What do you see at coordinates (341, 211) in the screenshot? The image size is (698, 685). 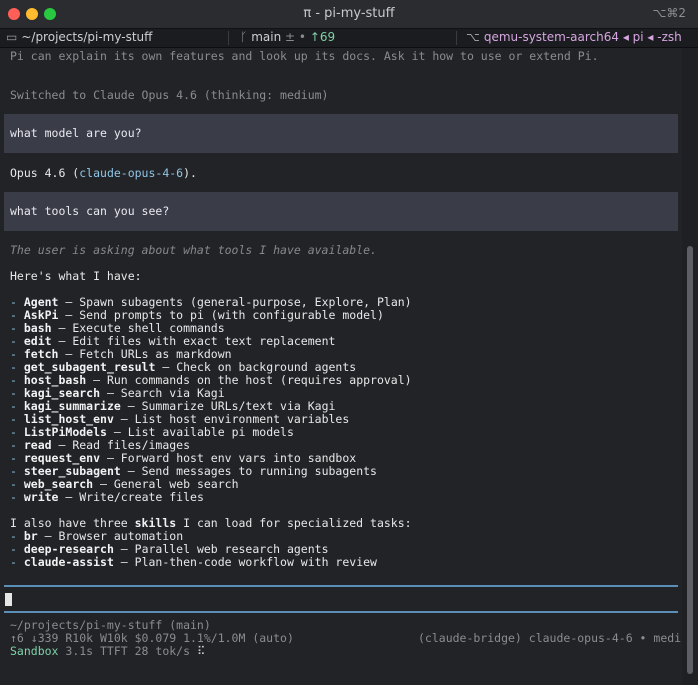 I see `user-message: what tools can you see?` at bounding box center [341, 211].